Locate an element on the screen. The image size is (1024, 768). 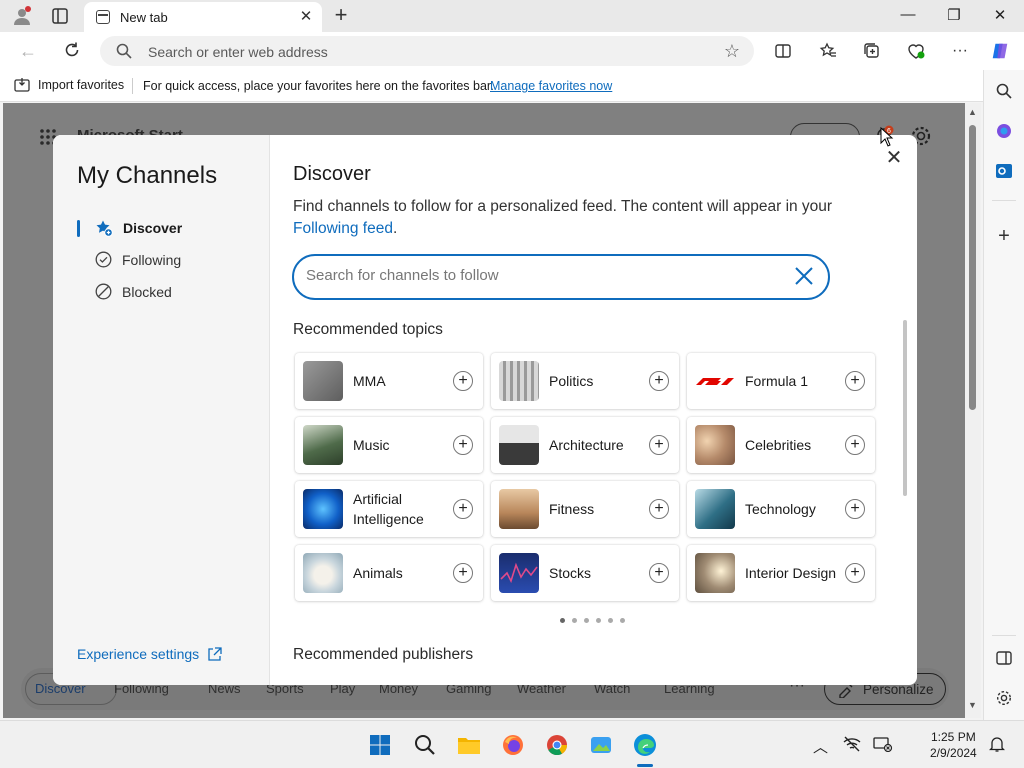
system-clock: 1:25 PM 2/9/2024 is located at coordinates (953, 745).